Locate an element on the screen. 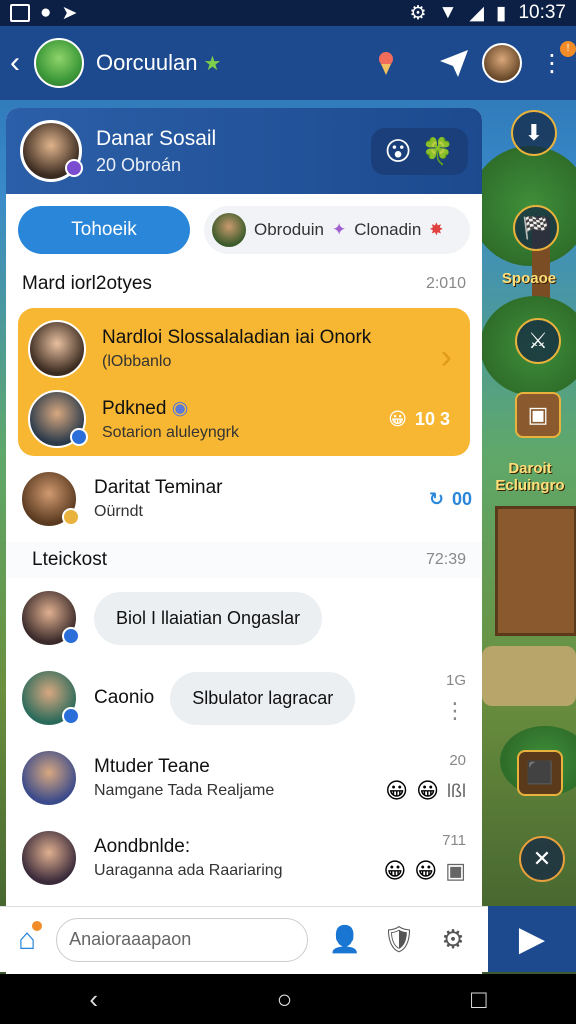 Image resolution: width=576 pixels, height=1024 pixels. highlight-title-2: Pdkned ◉ is located at coordinates (170, 408).